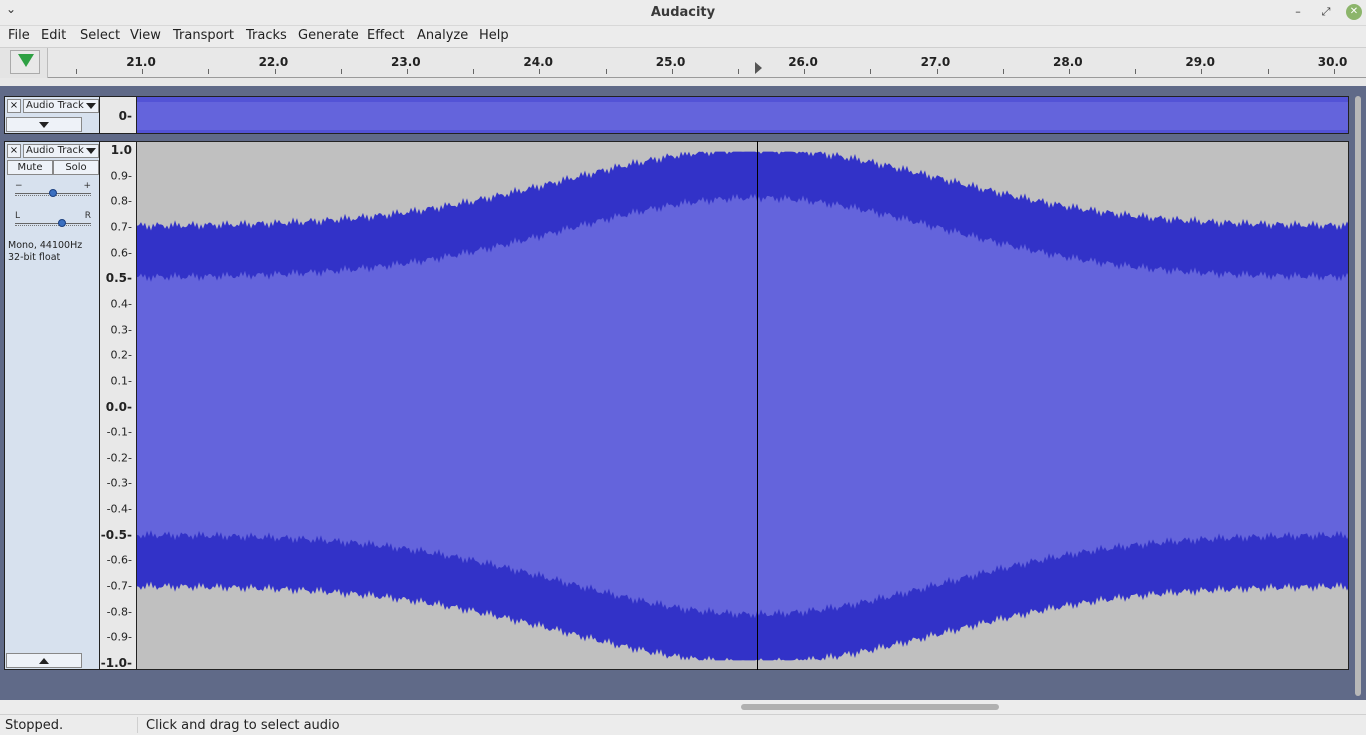  Describe the element at coordinates (266, 35) in the screenshot. I see `menu-tracks: Tracks` at that location.